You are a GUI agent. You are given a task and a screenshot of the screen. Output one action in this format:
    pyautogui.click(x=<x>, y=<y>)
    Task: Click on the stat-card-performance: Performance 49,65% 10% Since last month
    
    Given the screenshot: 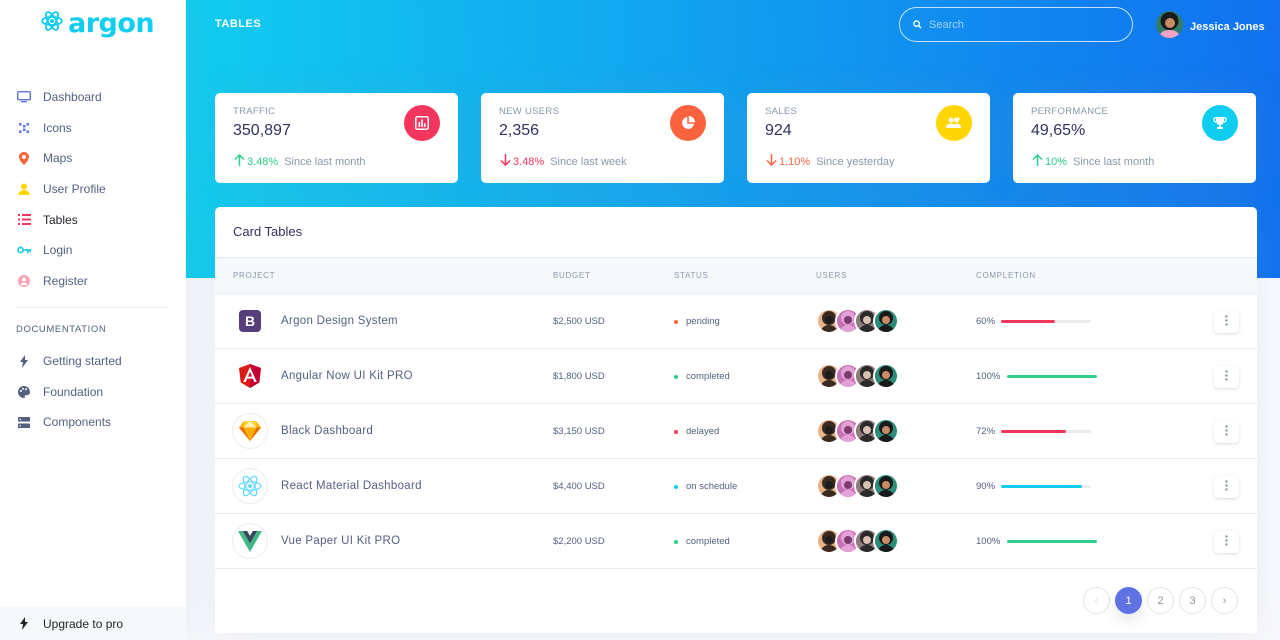 What is the action you would take?
    pyautogui.click(x=1134, y=138)
    